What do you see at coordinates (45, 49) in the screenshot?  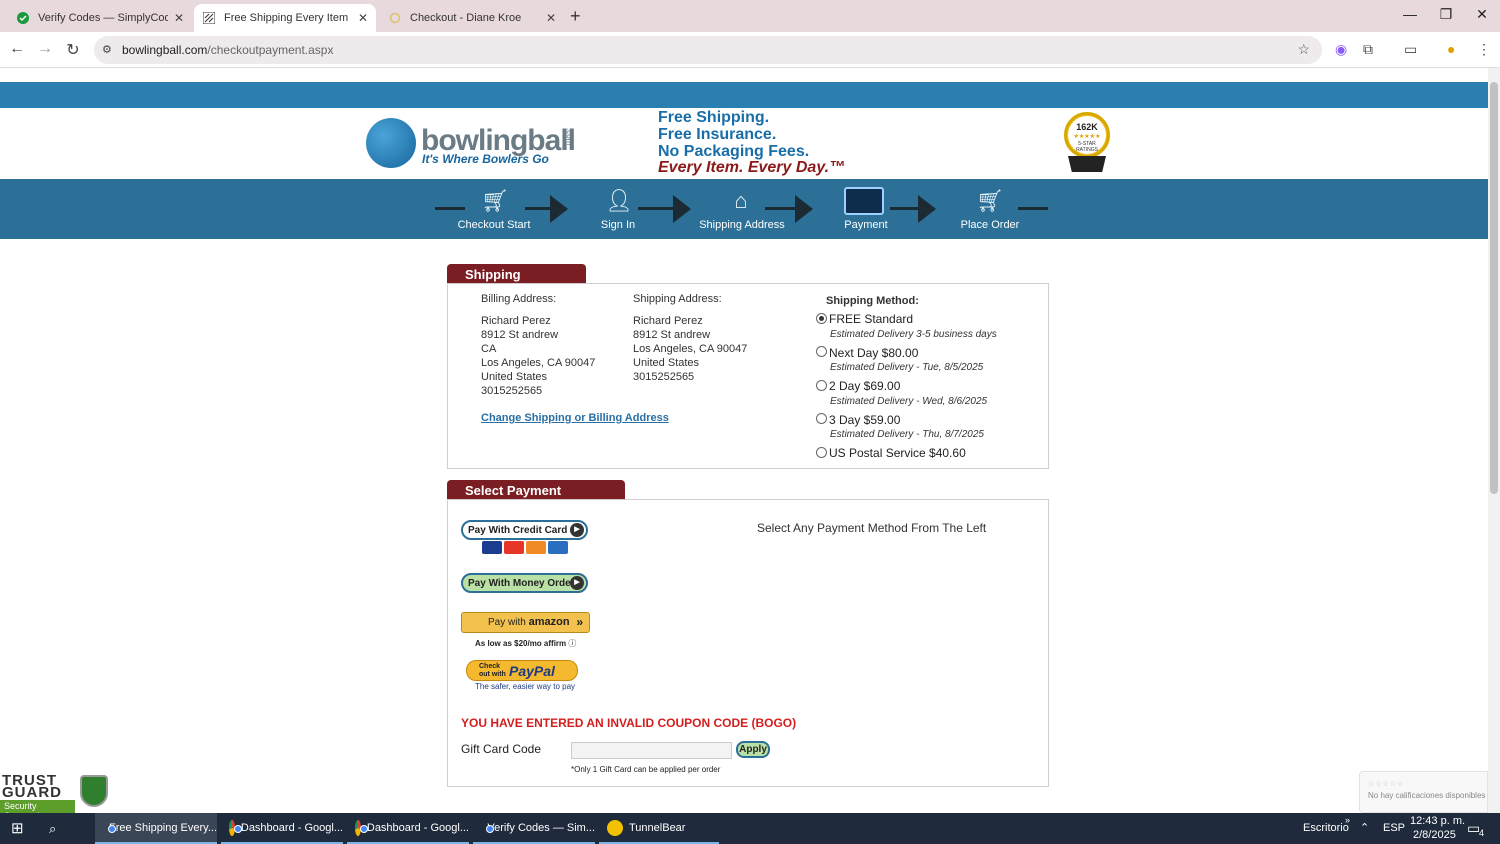 I see `forward-icon: →` at bounding box center [45, 49].